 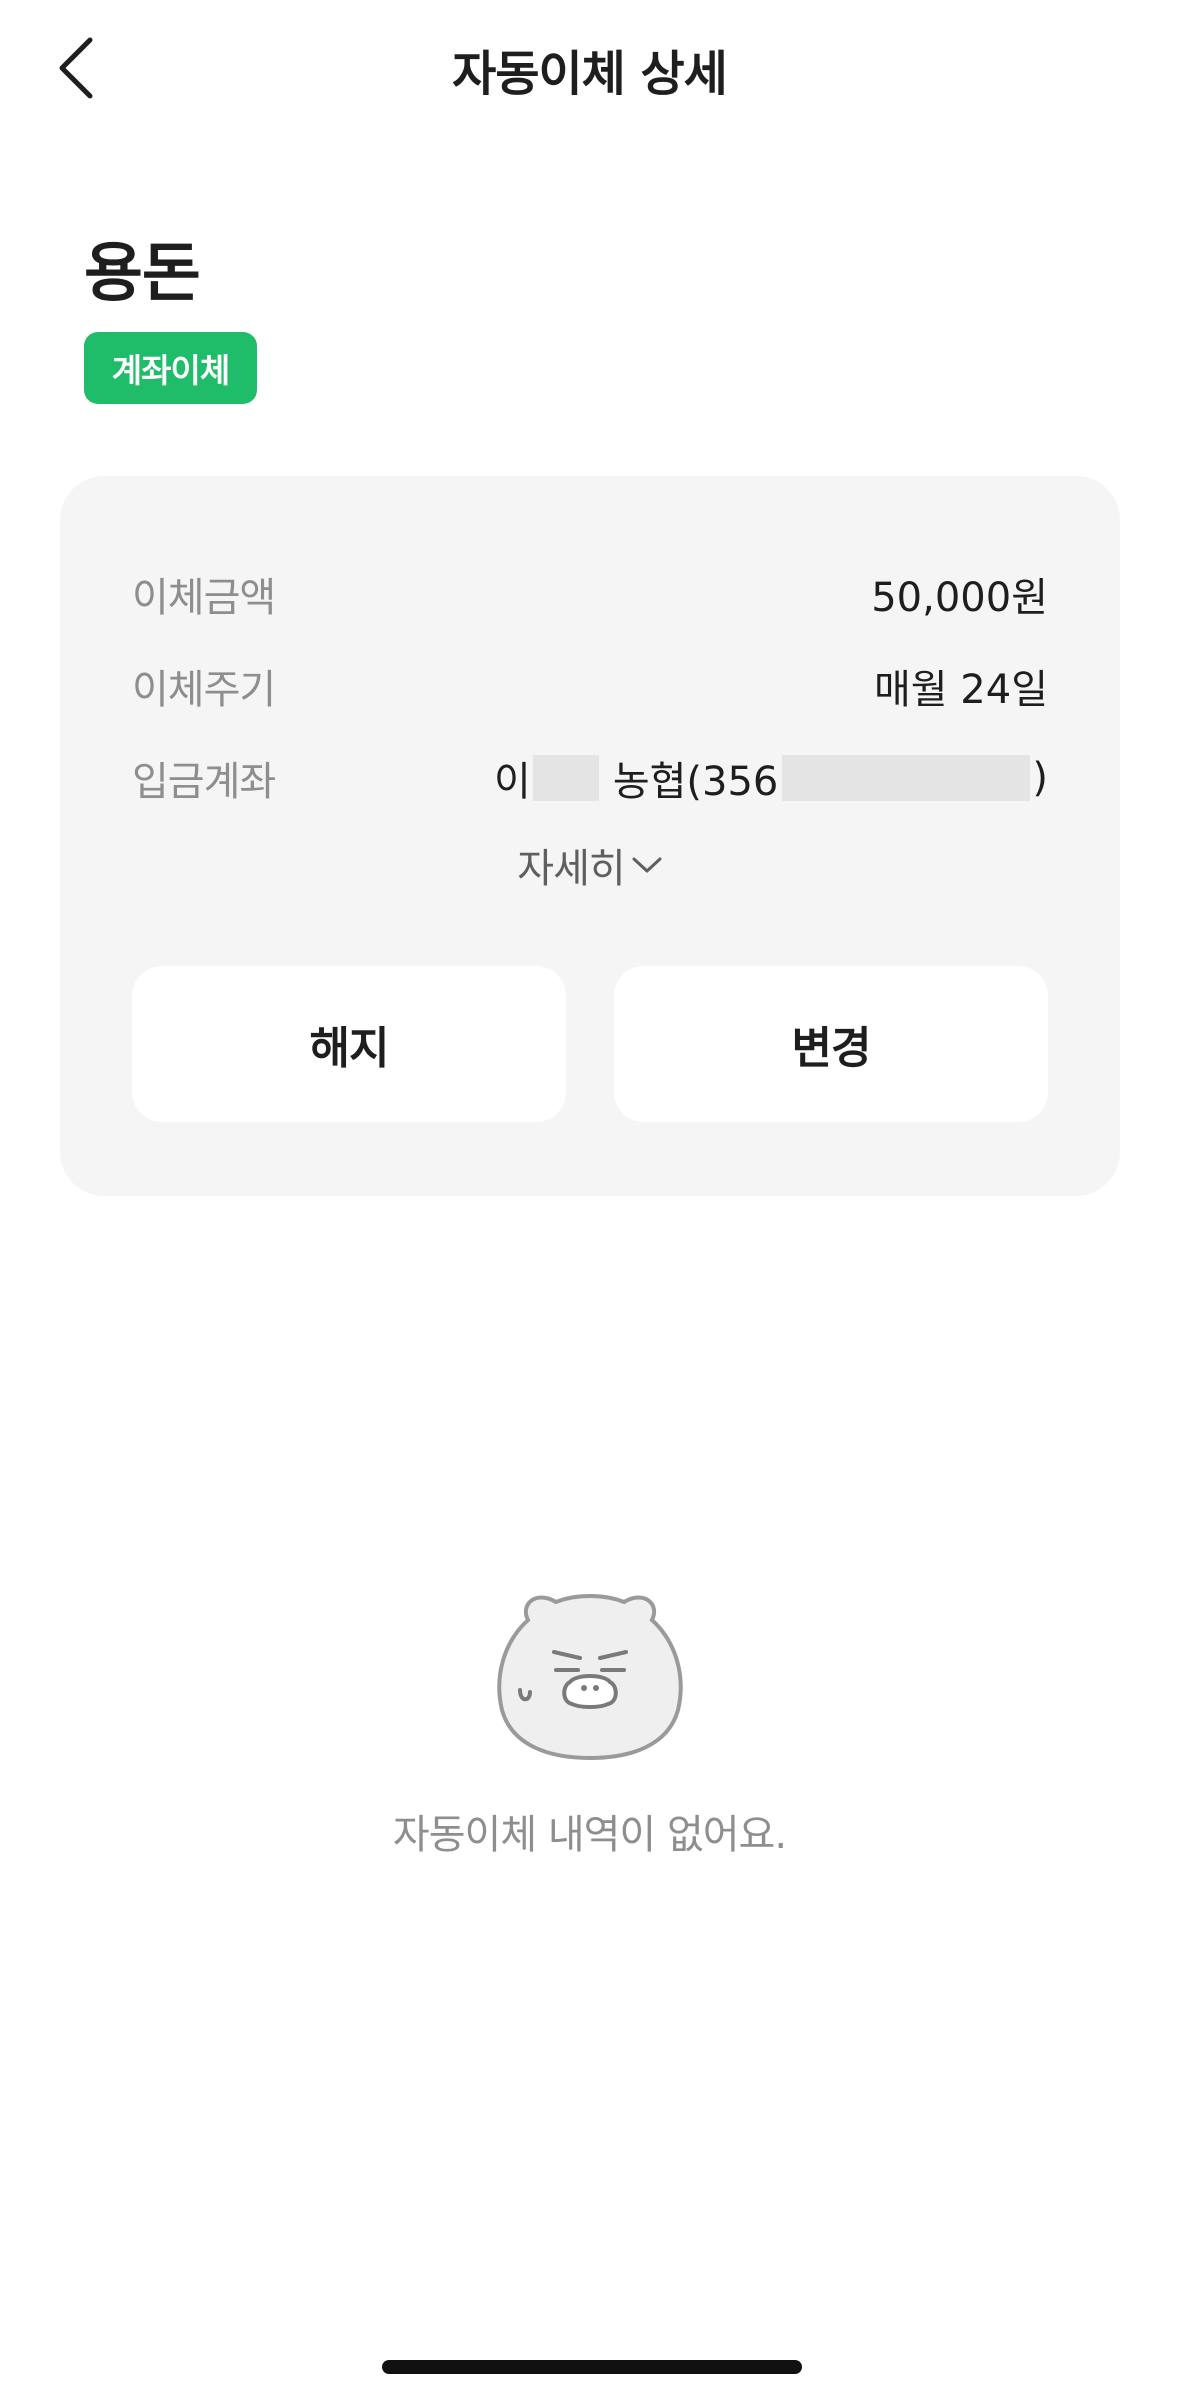 I want to click on account-label: 입금계좌, so click(x=204, y=782).